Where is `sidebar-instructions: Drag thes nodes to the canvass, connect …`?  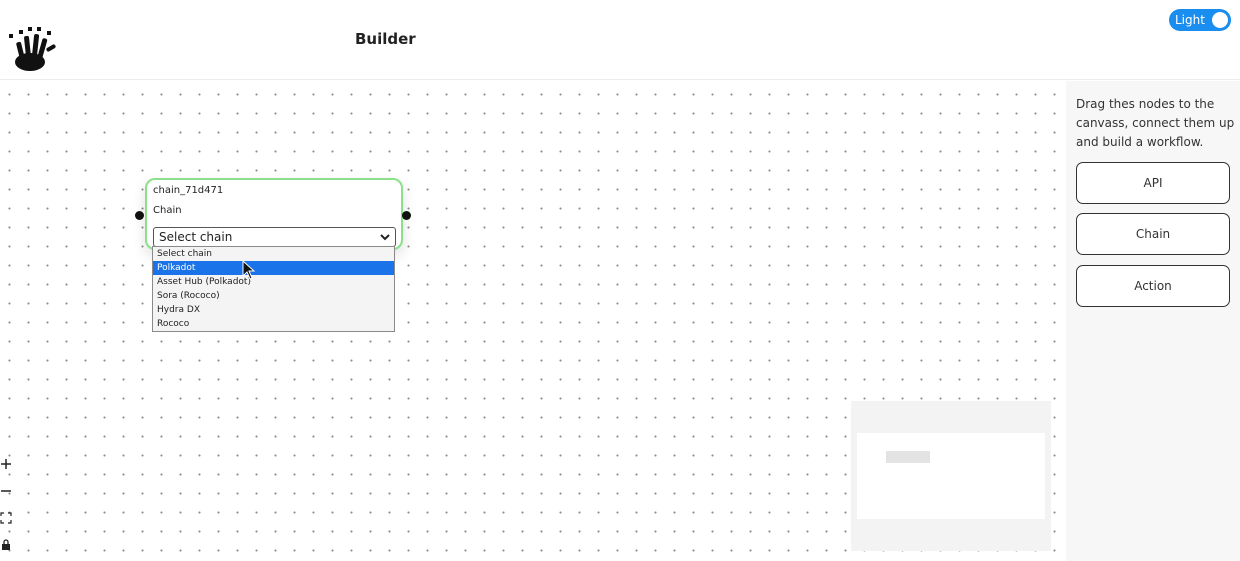
sidebar-instructions: Drag thes nodes to the canvass, connect … is located at coordinates (1155, 123).